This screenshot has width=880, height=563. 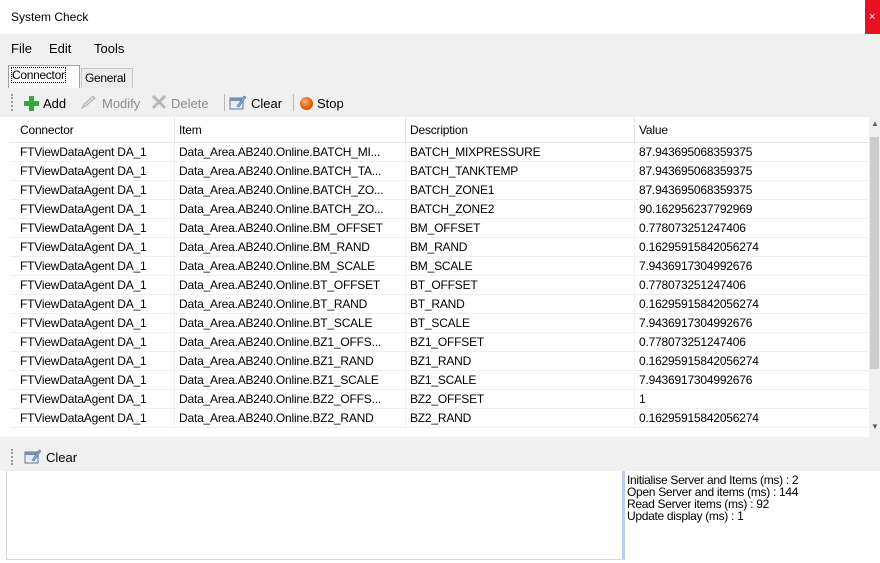 What do you see at coordinates (50, 457) in the screenshot?
I see `log-clear-button: Clear` at bounding box center [50, 457].